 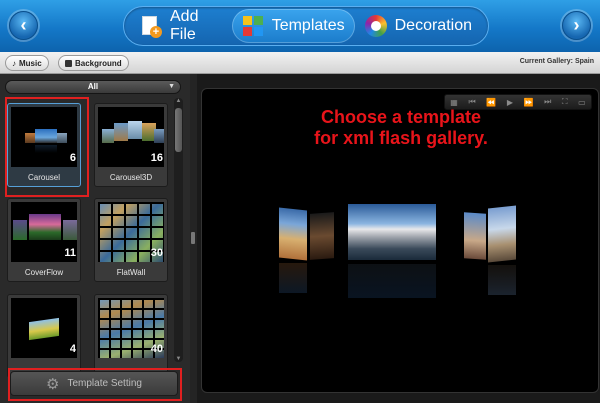 I want to click on carousel-photo-desert, so click(x=293, y=234).